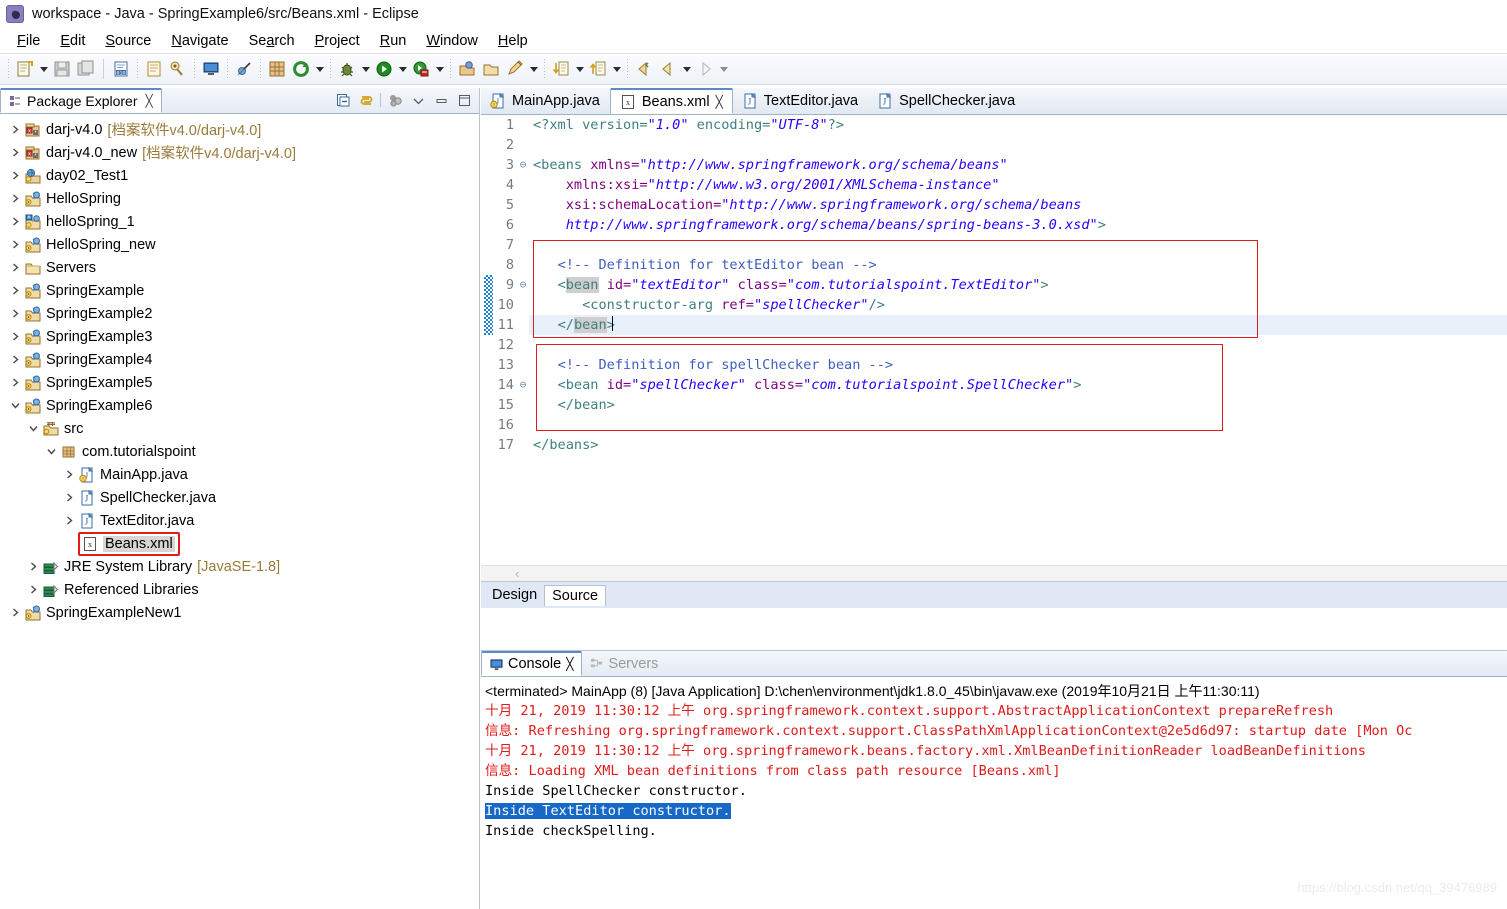 This screenshot has height=909, width=1507. Describe the element at coordinates (239, 267) in the screenshot. I see `tree-item-servers: Servers` at that location.